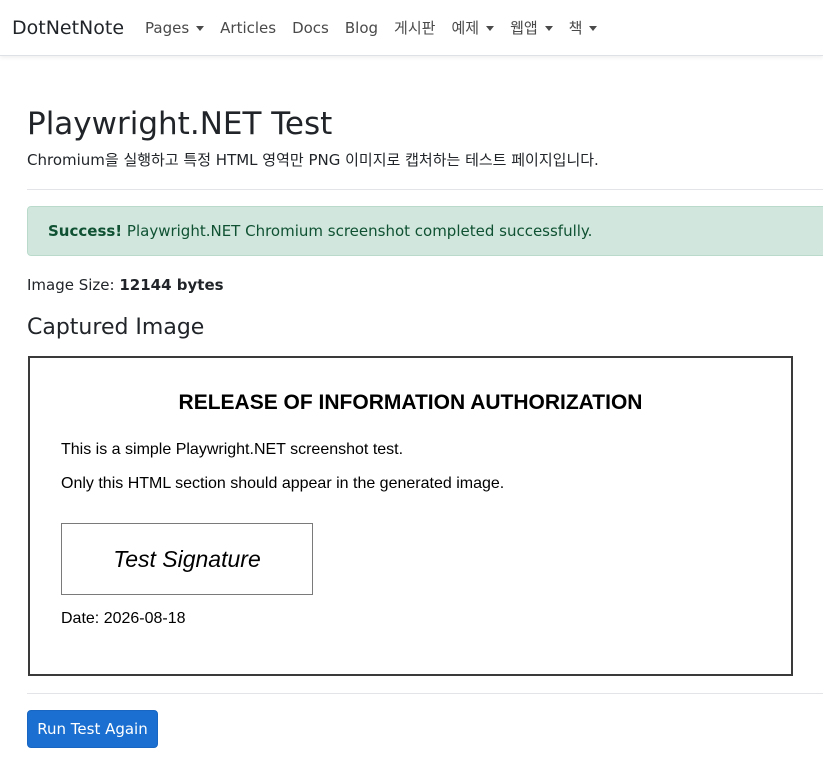 Image resolution: width=823 pixels, height=761 pixels. I want to click on nav-item-books: 책, so click(583, 28).